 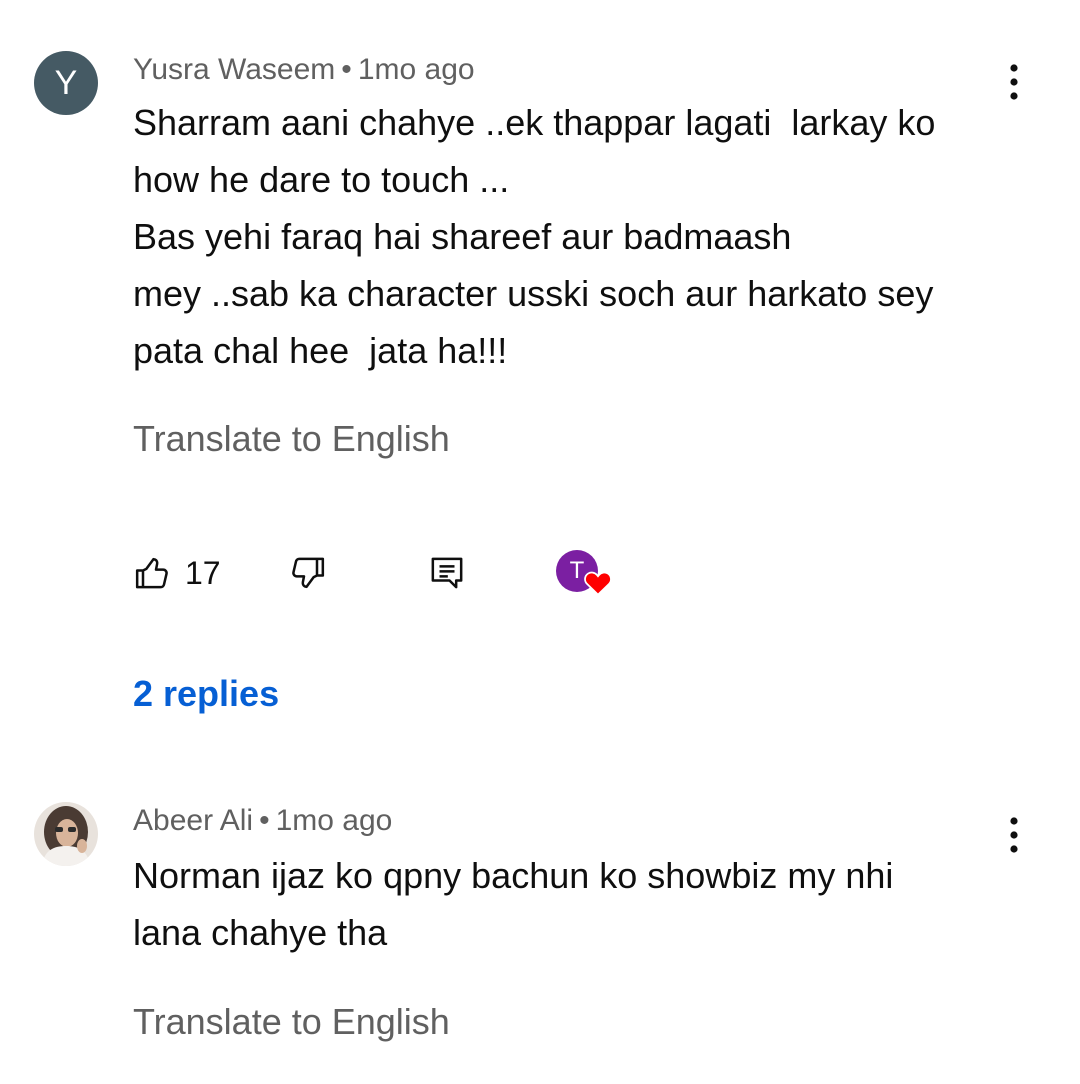 I want to click on creator-heart-badge: T, so click(x=584, y=573).